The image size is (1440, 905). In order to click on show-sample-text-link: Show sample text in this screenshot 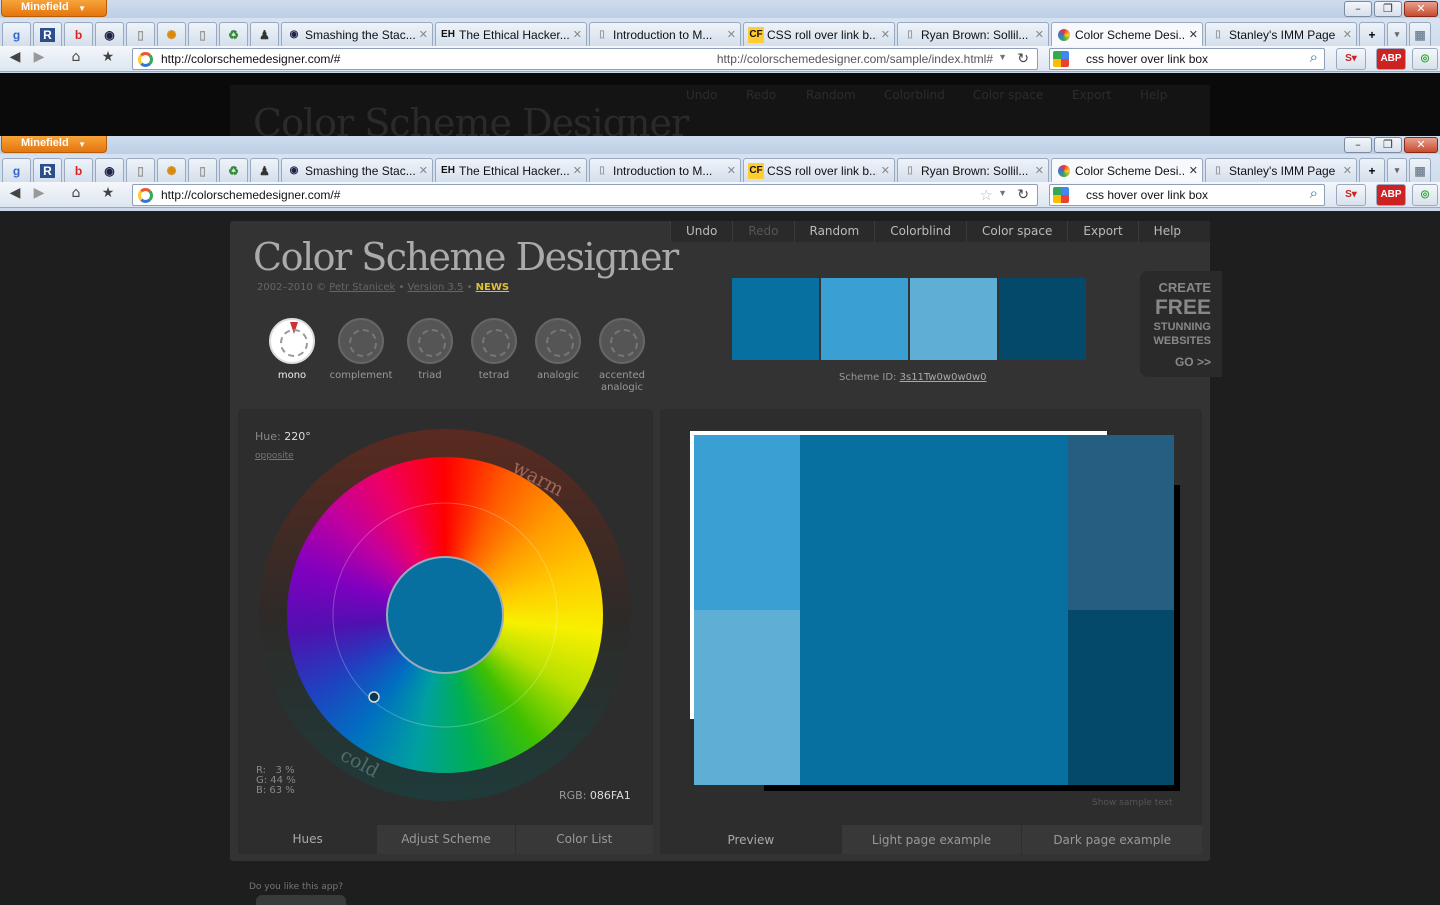, I will do `click(1132, 803)`.